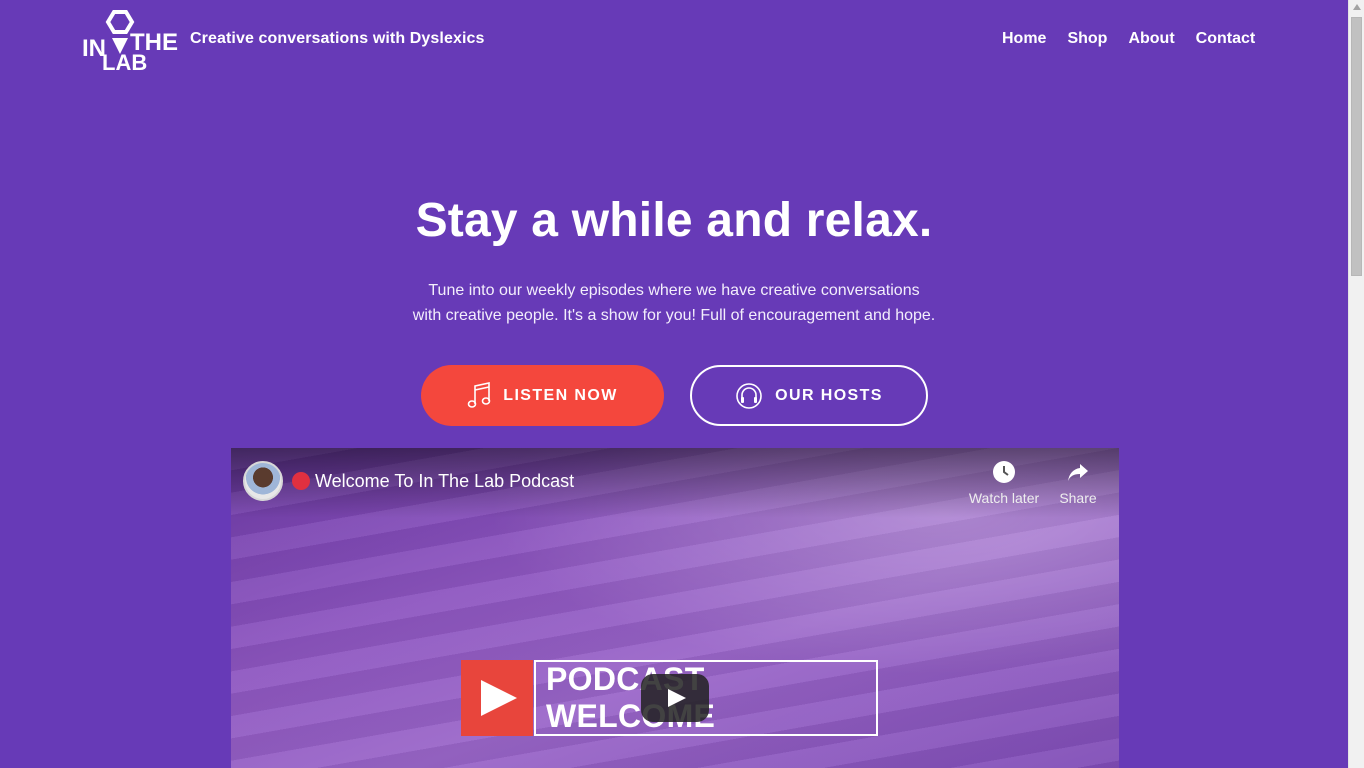  I want to click on headphones-icon, so click(749, 395).